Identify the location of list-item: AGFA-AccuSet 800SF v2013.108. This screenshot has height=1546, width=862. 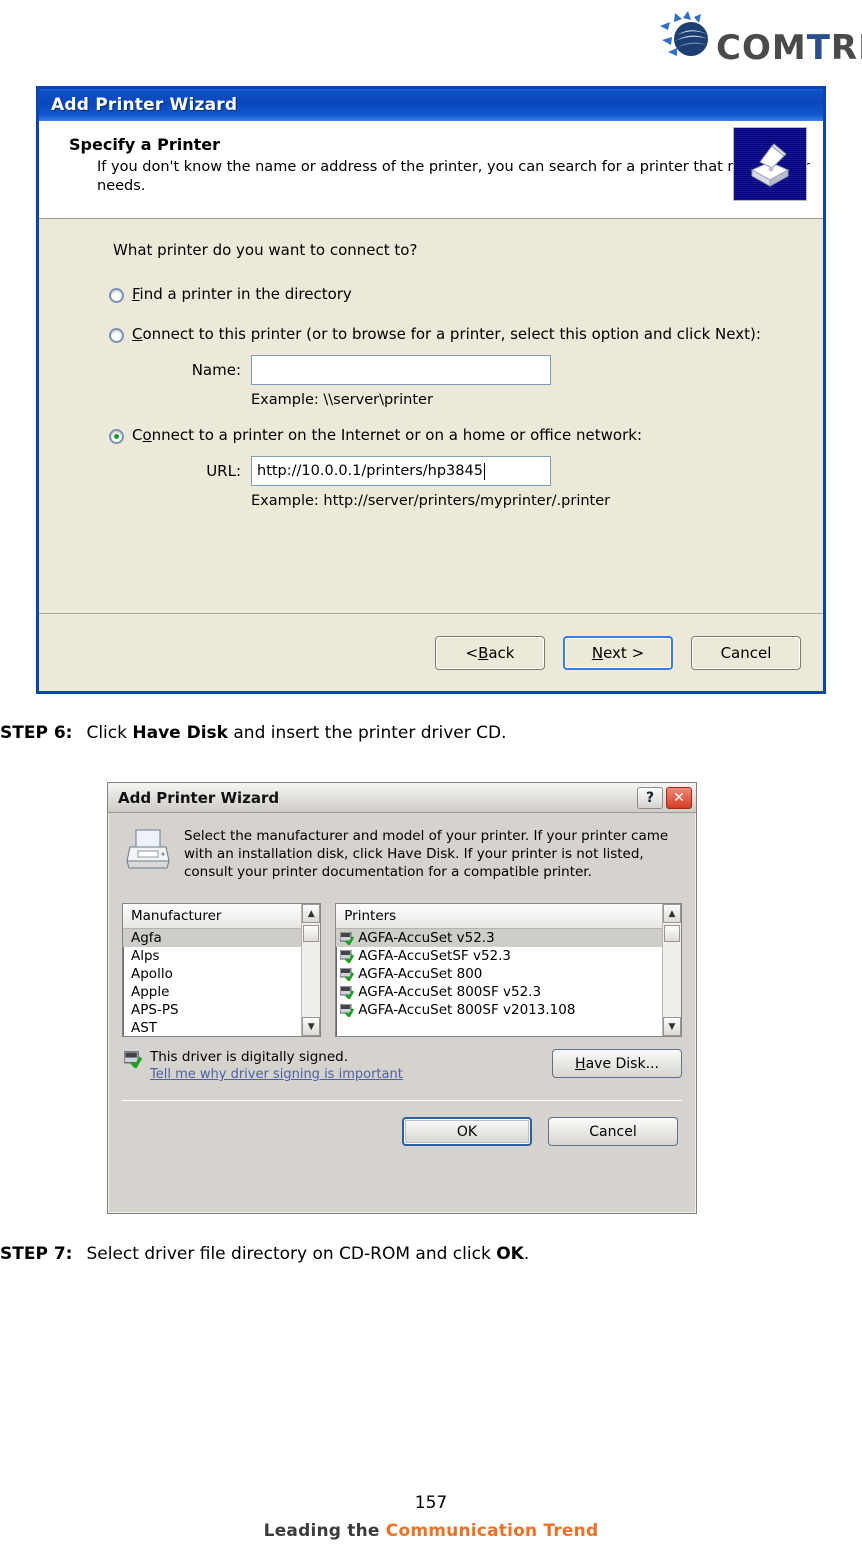
(508, 1010).